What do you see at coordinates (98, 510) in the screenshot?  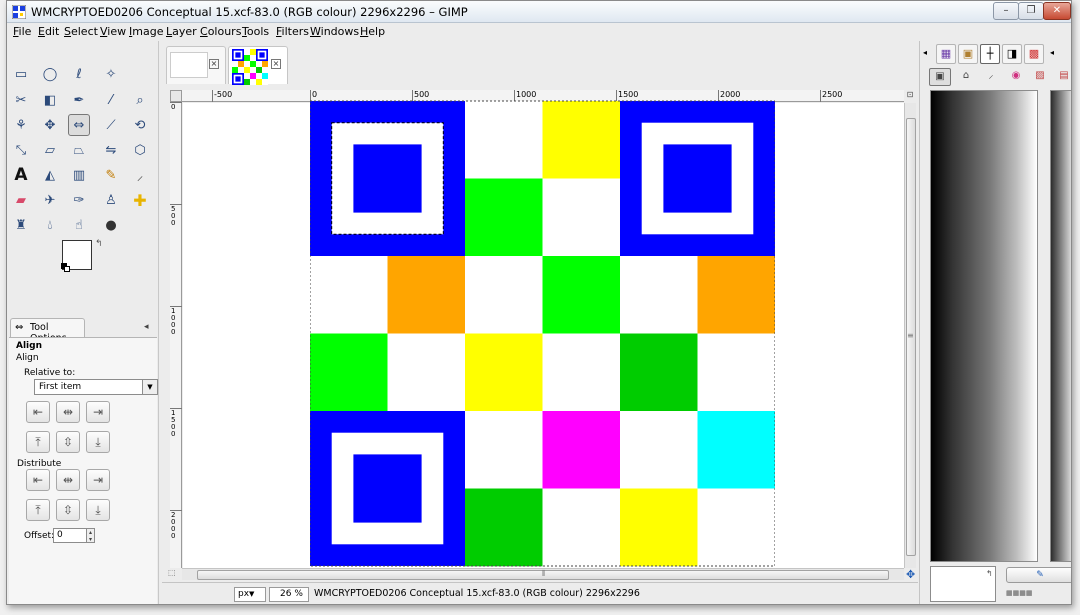 I see `distribute-bottom-button: ⤓` at bounding box center [98, 510].